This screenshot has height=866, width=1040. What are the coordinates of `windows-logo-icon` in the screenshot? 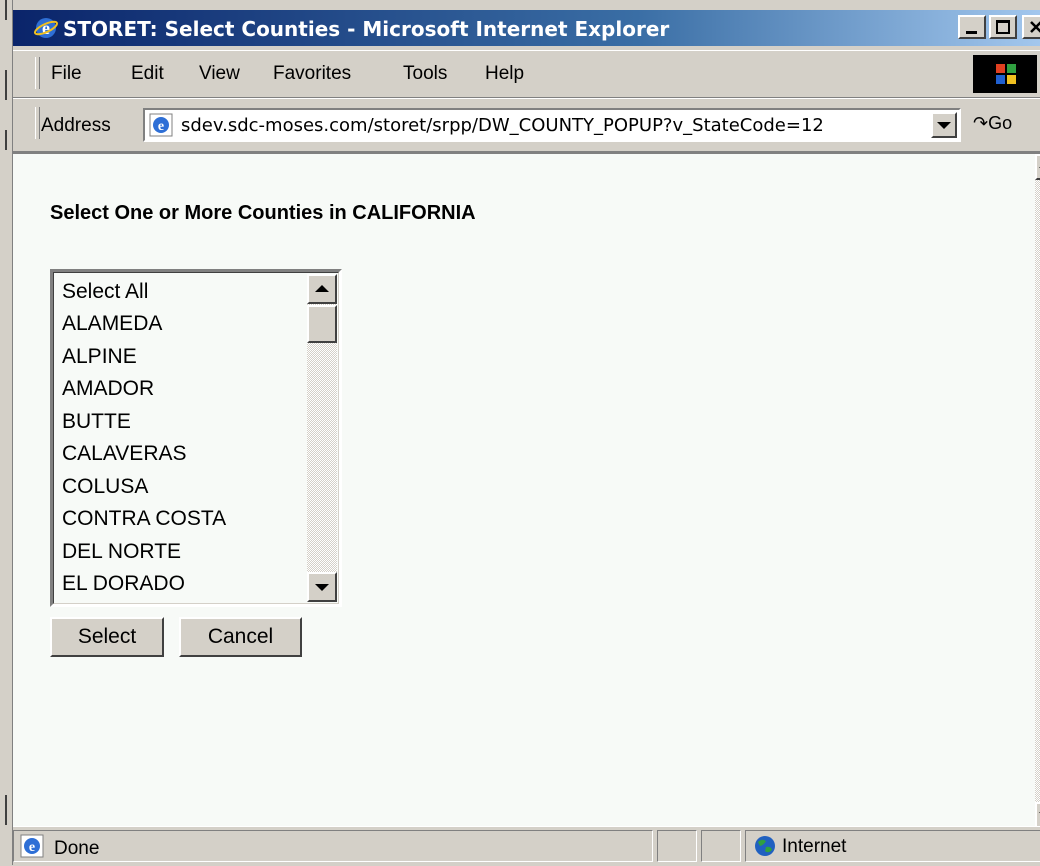 It's located at (1006, 74).